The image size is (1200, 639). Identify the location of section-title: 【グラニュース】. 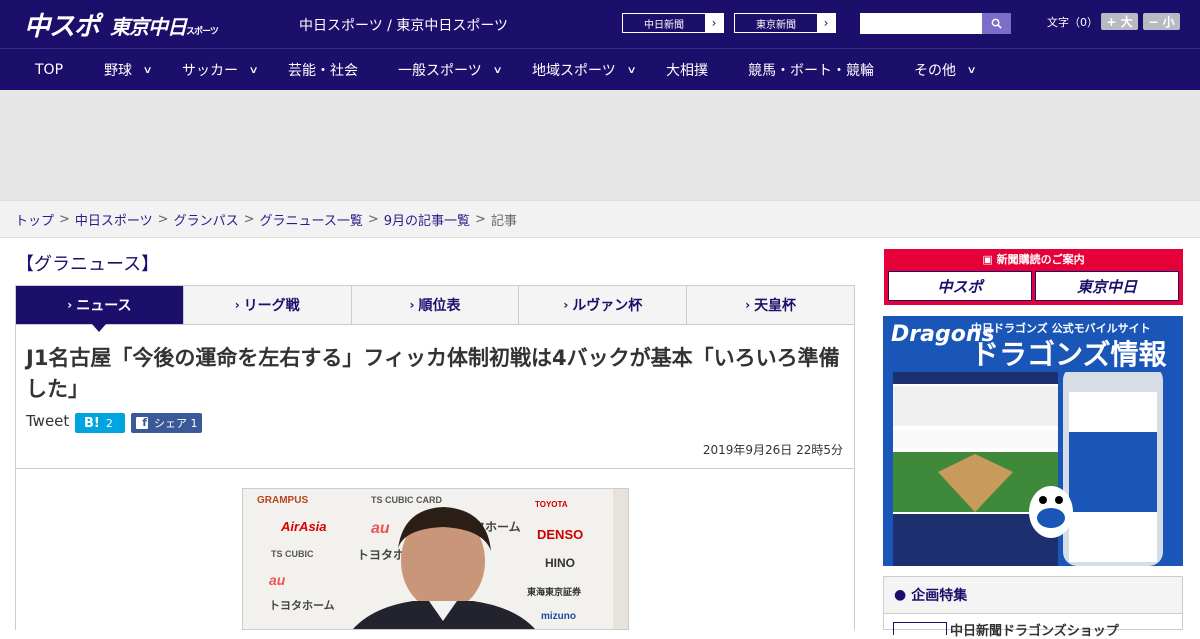
(88, 264).